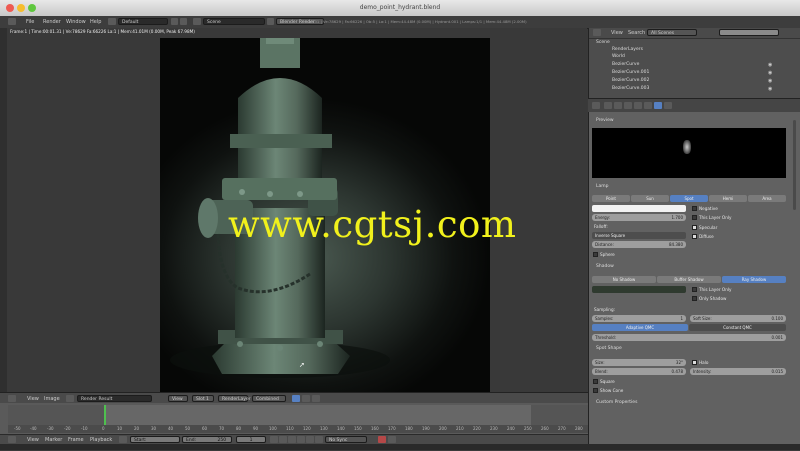  What do you see at coordinates (292, 439) in the screenshot?
I see `play-reverse-icon` at bounding box center [292, 439].